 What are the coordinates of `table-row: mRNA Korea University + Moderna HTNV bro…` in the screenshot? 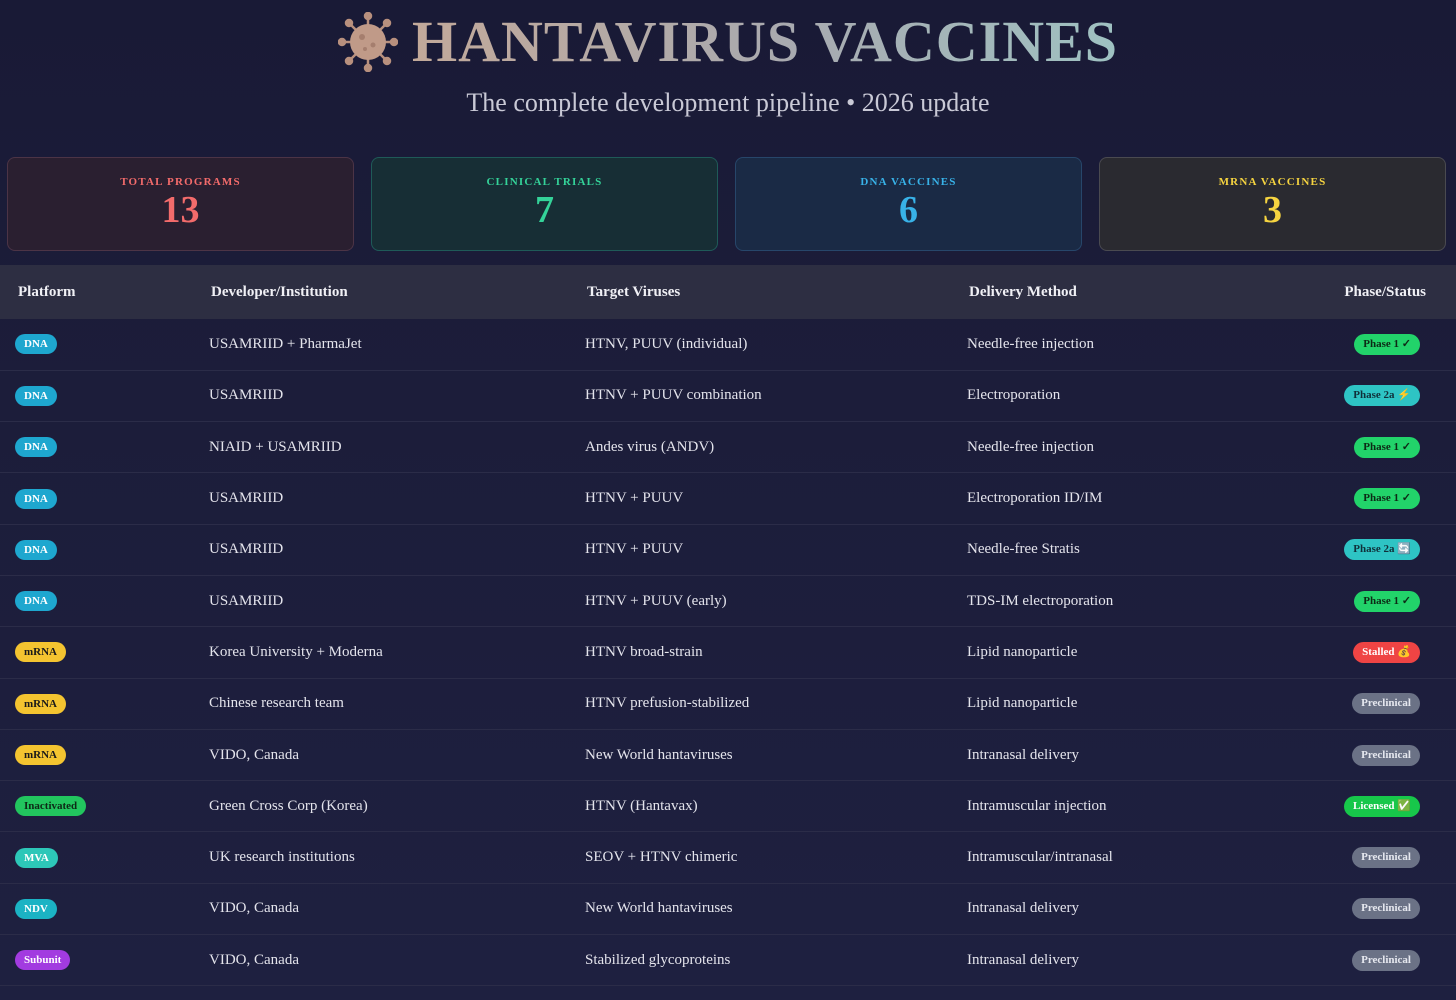 It's located at (728, 653).